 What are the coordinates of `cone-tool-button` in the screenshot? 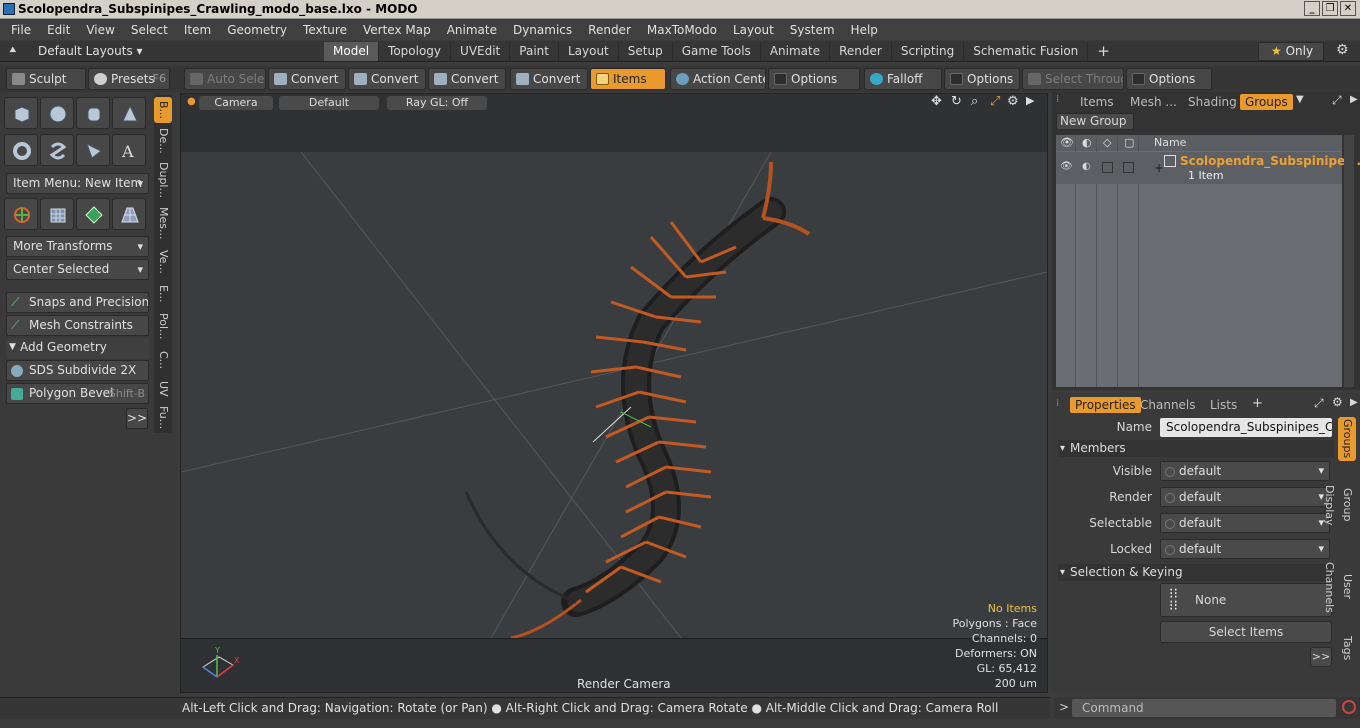 It's located at (129, 113).